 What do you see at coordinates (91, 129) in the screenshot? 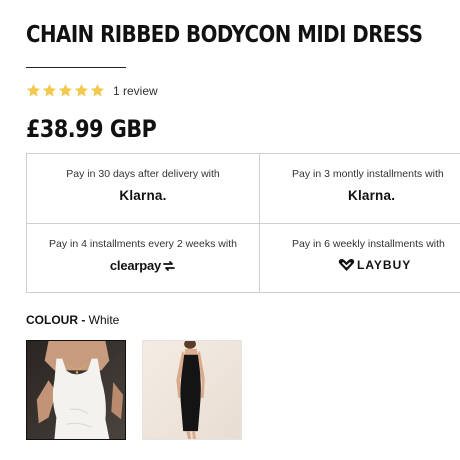
I see `product-price: £38.99 GBP` at bounding box center [91, 129].